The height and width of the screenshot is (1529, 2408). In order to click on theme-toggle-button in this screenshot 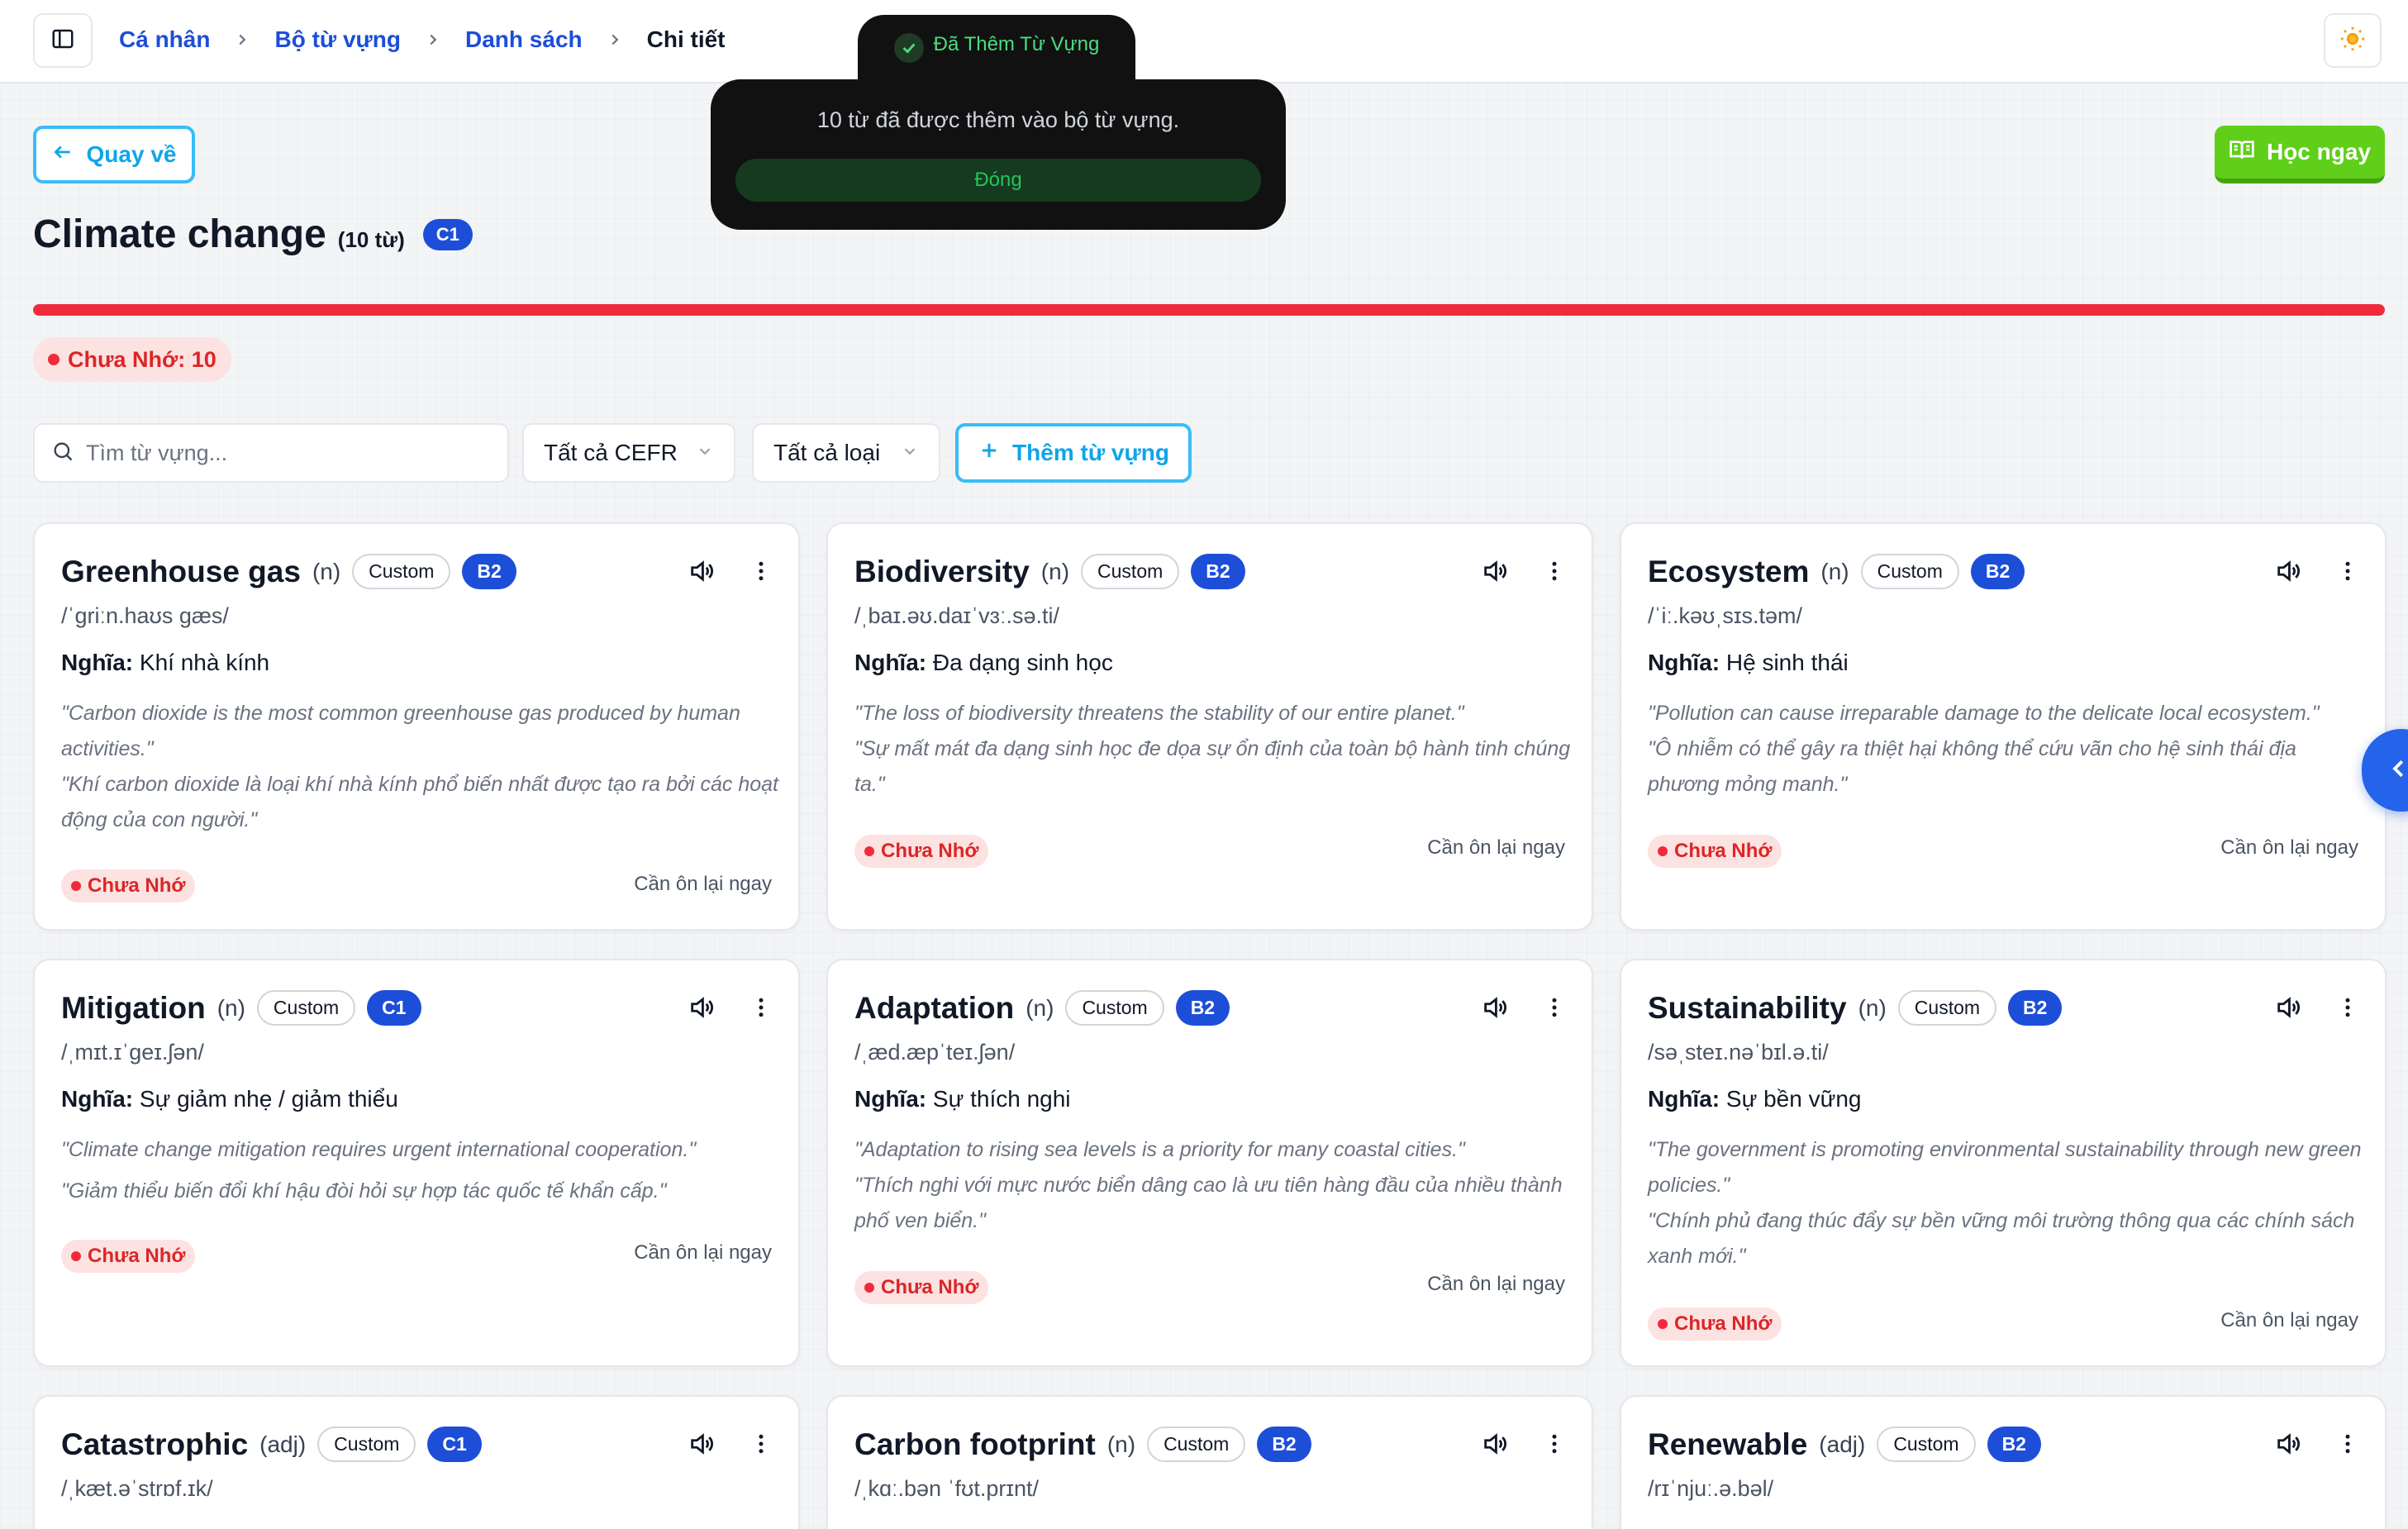, I will do `click(2353, 40)`.